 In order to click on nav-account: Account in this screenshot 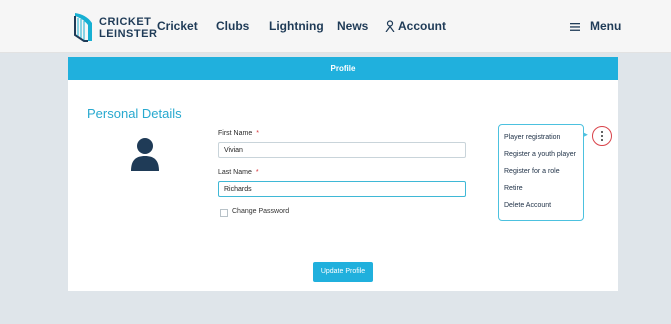, I will do `click(415, 26)`.